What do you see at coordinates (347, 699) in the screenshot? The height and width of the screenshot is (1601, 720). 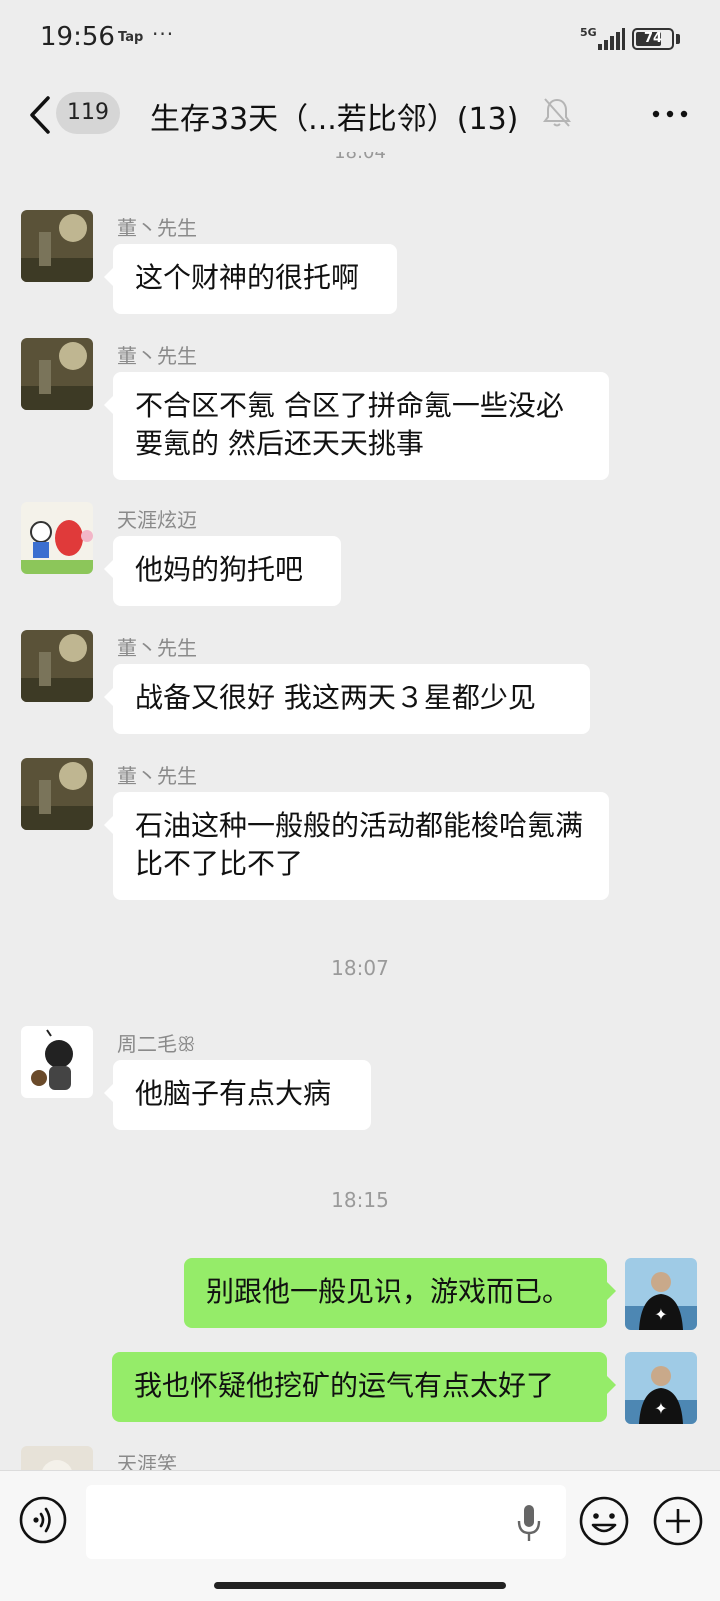 I see `message-bubble: 战备又很好 我这两天３星都少见` at bounding box center [347, 699].